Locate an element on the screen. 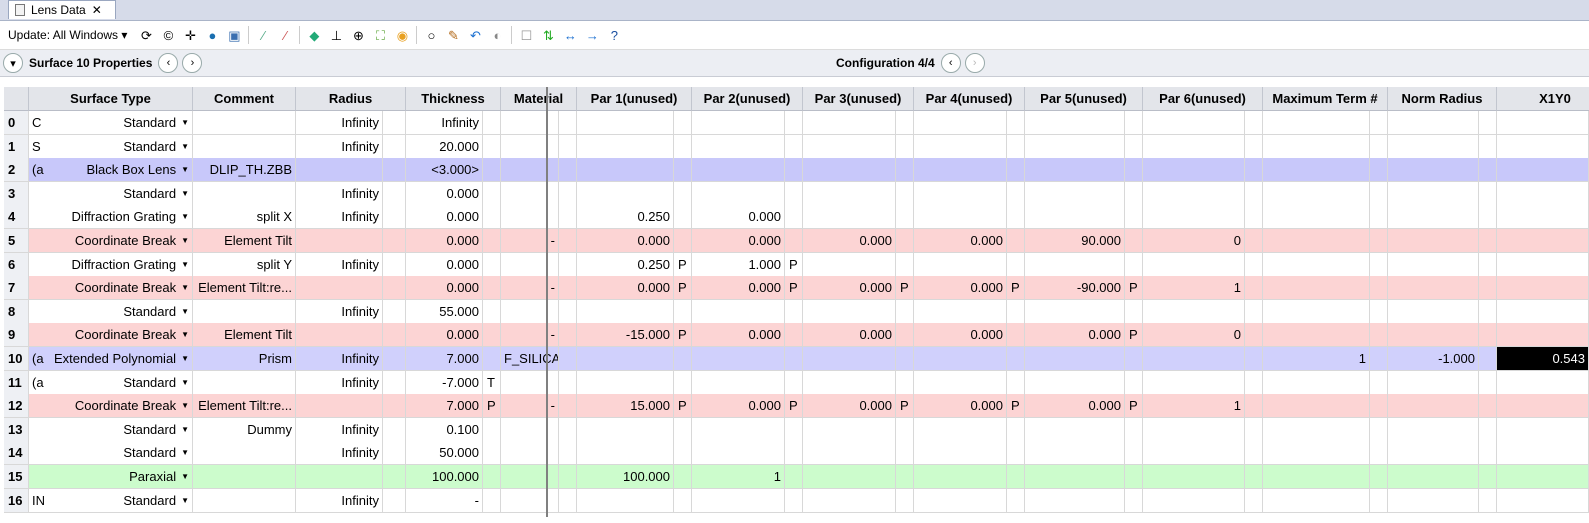  surface-row: 13 Standard ▼ Dummy Infinity 0.100 is located at coordinates (796, 429).